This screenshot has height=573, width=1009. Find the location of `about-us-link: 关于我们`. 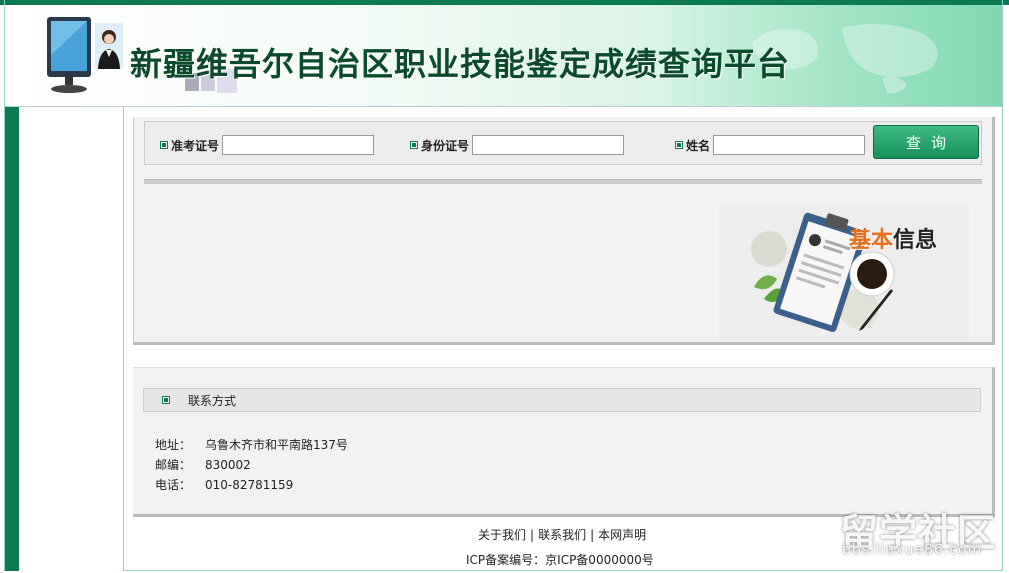

about-us-link: 关于我们 is located at coordinates (502, 535).